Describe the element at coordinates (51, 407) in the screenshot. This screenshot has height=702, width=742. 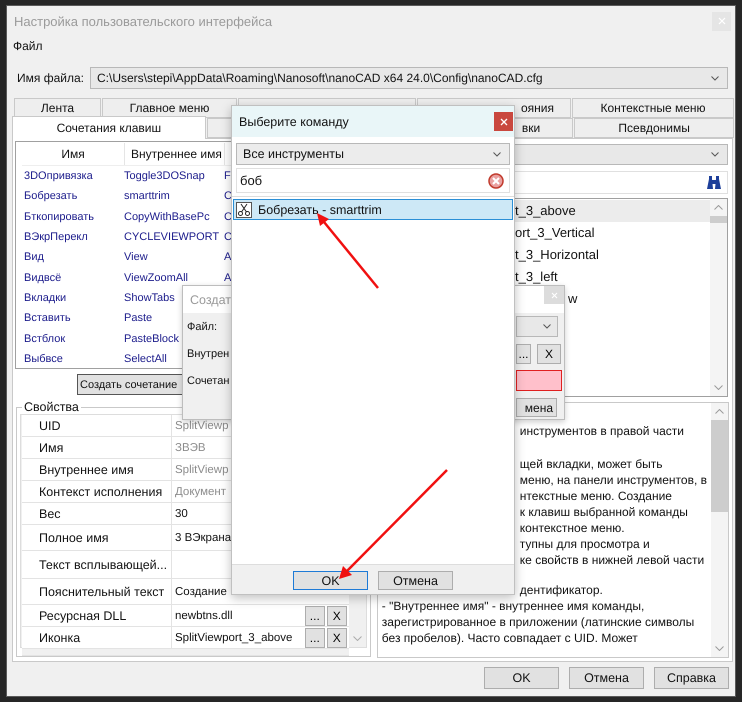
I see `group-title: Свойства` at that location.